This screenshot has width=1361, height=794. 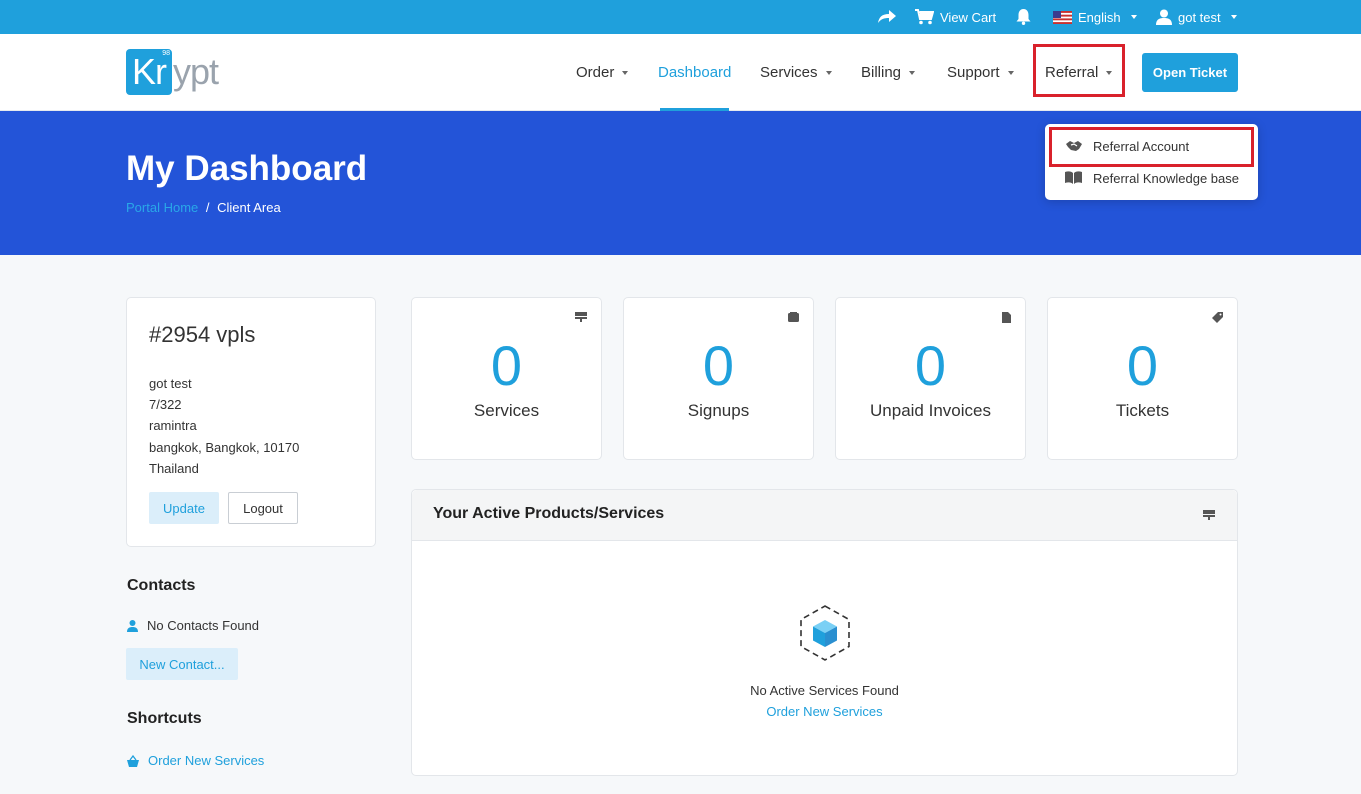 I want to click on no-active-services-text: No Active Services Found, so click(x=824, y=690).